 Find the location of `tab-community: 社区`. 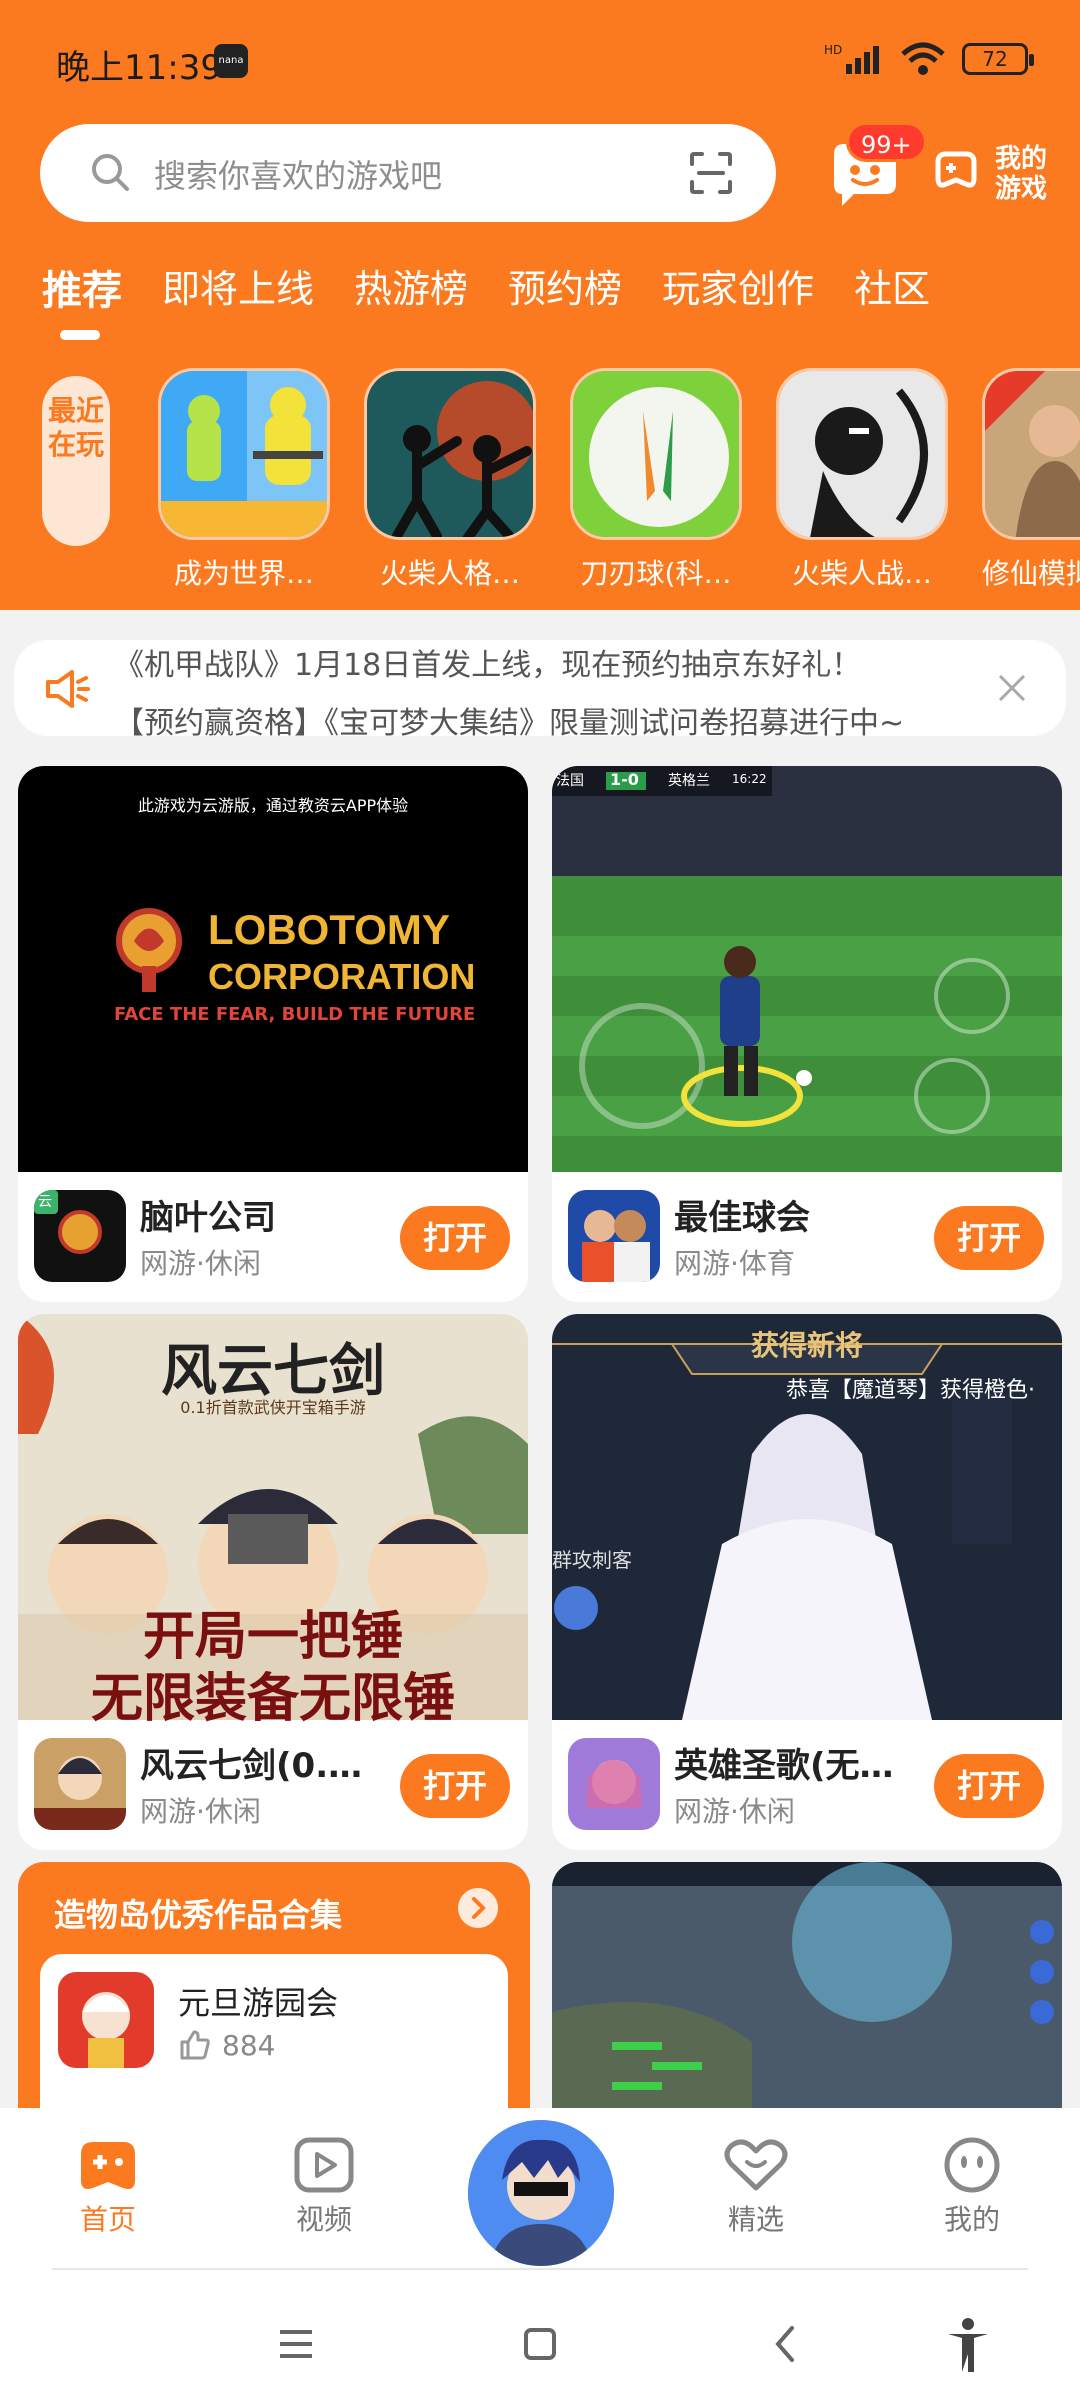

tab-community: 社区 is located at coordinates (892, 287).